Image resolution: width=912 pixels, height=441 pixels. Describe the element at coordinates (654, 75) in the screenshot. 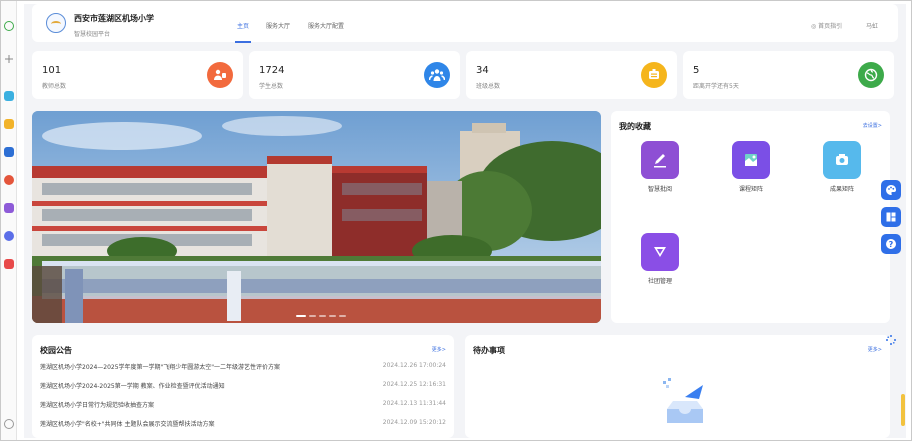

I see `class-icon` at that location.